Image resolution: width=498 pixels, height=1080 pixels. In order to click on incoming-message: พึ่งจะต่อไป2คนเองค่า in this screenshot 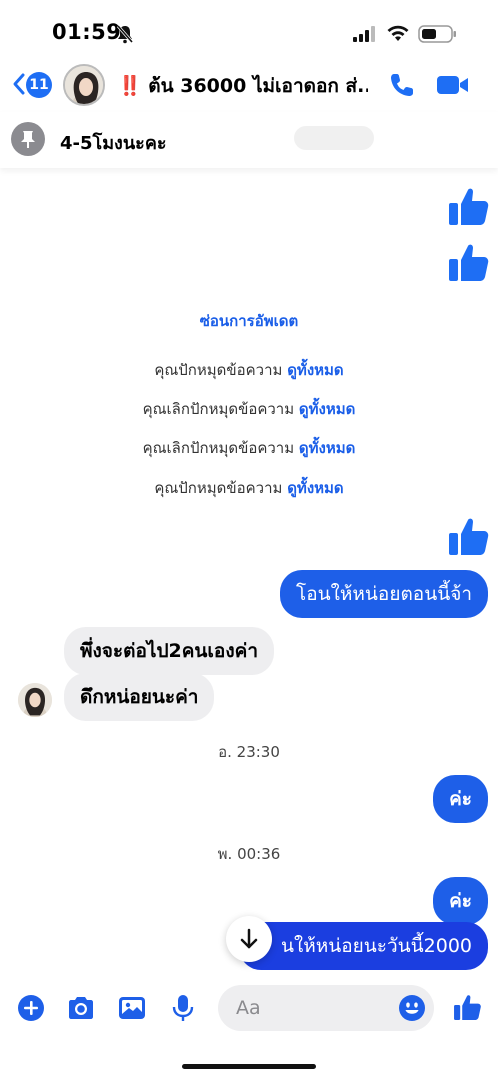, I will do `click(169, 651)`.